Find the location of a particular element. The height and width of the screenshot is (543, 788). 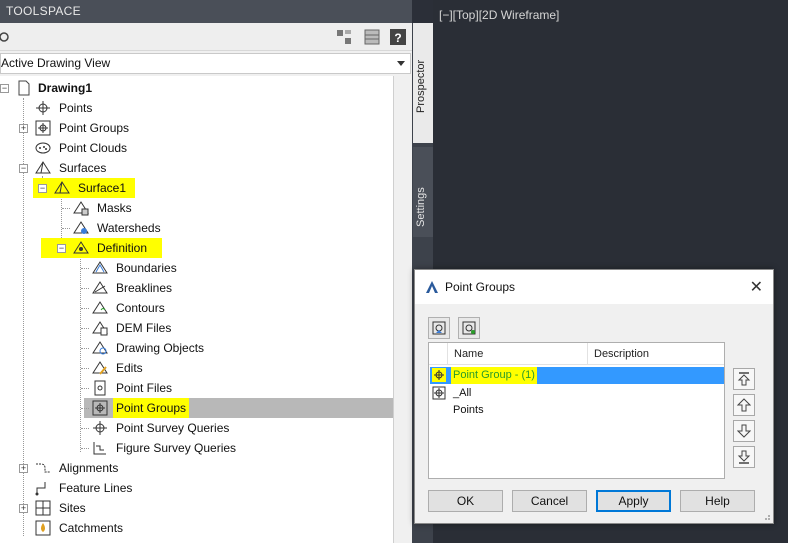

tab-prospector-label: Prospector is located at coordinates (421, 86).